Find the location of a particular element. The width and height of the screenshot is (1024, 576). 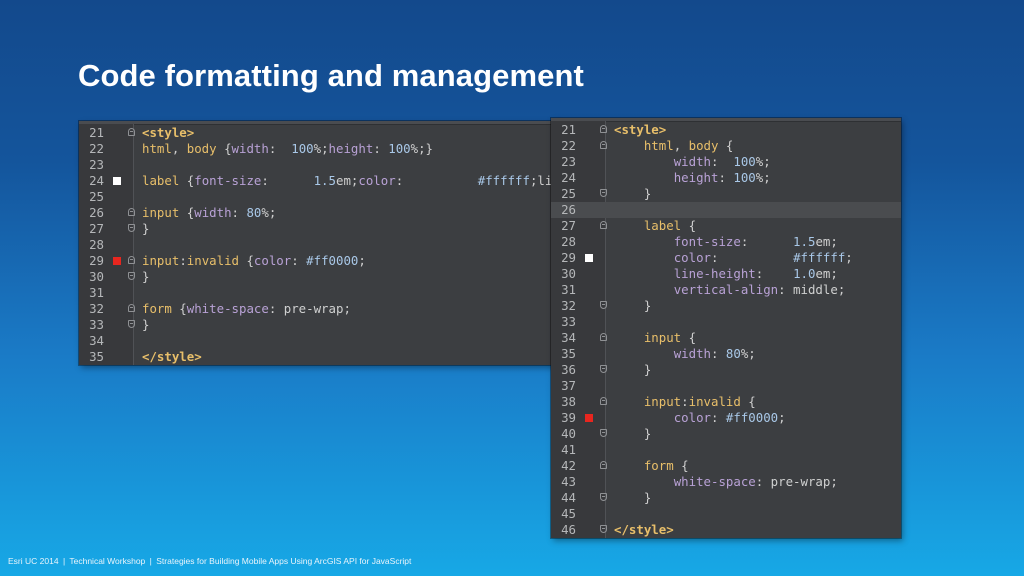

code-line: 38 input:invalid { is located at coordinates (726, 402).